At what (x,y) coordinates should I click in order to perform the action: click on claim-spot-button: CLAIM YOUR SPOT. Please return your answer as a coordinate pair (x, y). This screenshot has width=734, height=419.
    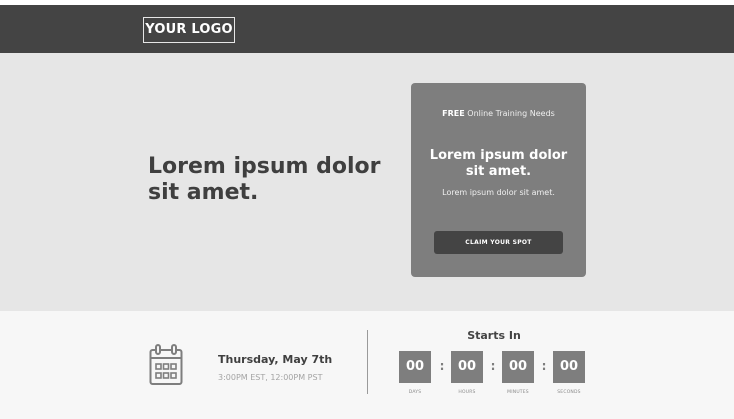
    Looking at the image, I should click on (498, 242).